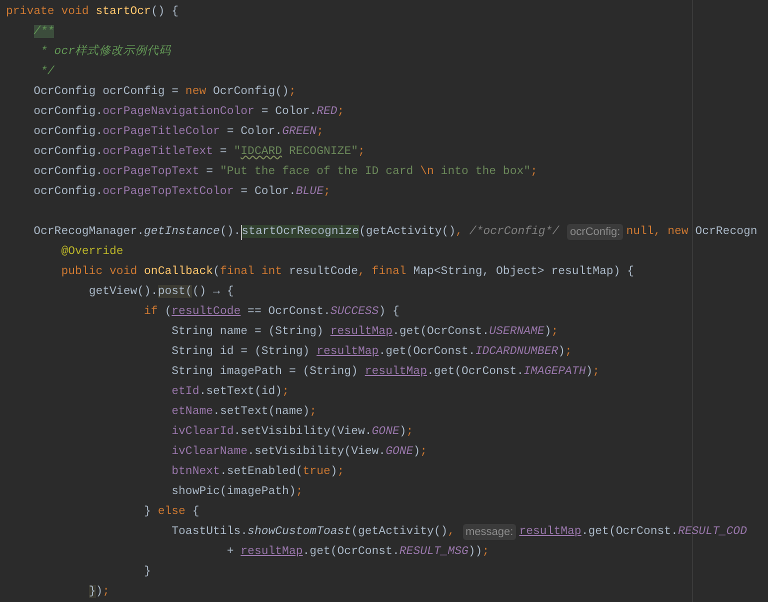 This screenshot has height=602, width=768. Describe the element at coordinates (237, 492) in the screenshot. I see `code-text: showPic(imagePath);` at that location.